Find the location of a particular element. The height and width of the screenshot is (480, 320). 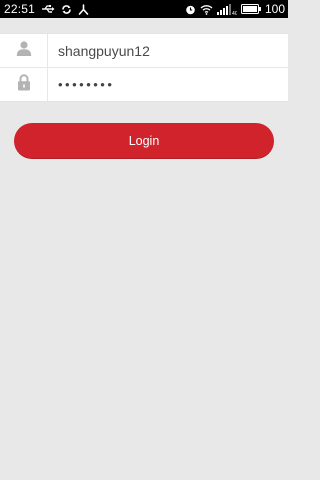

password-row: •••••••• is located at coordinates (144, 84).